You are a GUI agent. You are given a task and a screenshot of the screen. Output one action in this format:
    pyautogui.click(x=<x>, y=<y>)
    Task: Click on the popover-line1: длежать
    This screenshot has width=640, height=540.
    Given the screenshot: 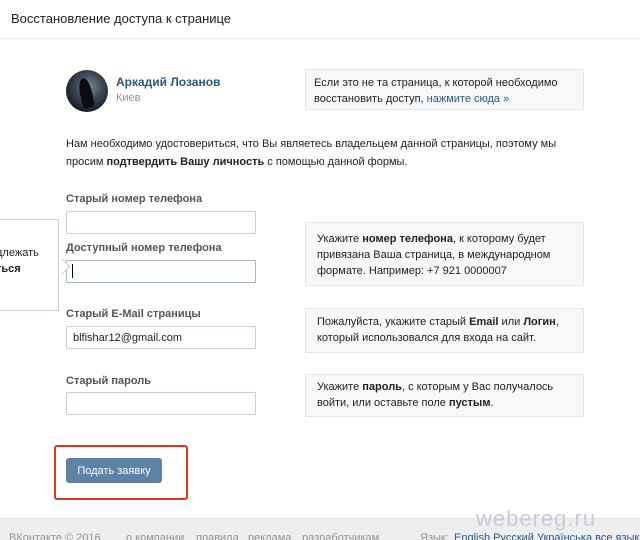 What is the action you would take?
    pyautogui.click(x=19, y=253)
    